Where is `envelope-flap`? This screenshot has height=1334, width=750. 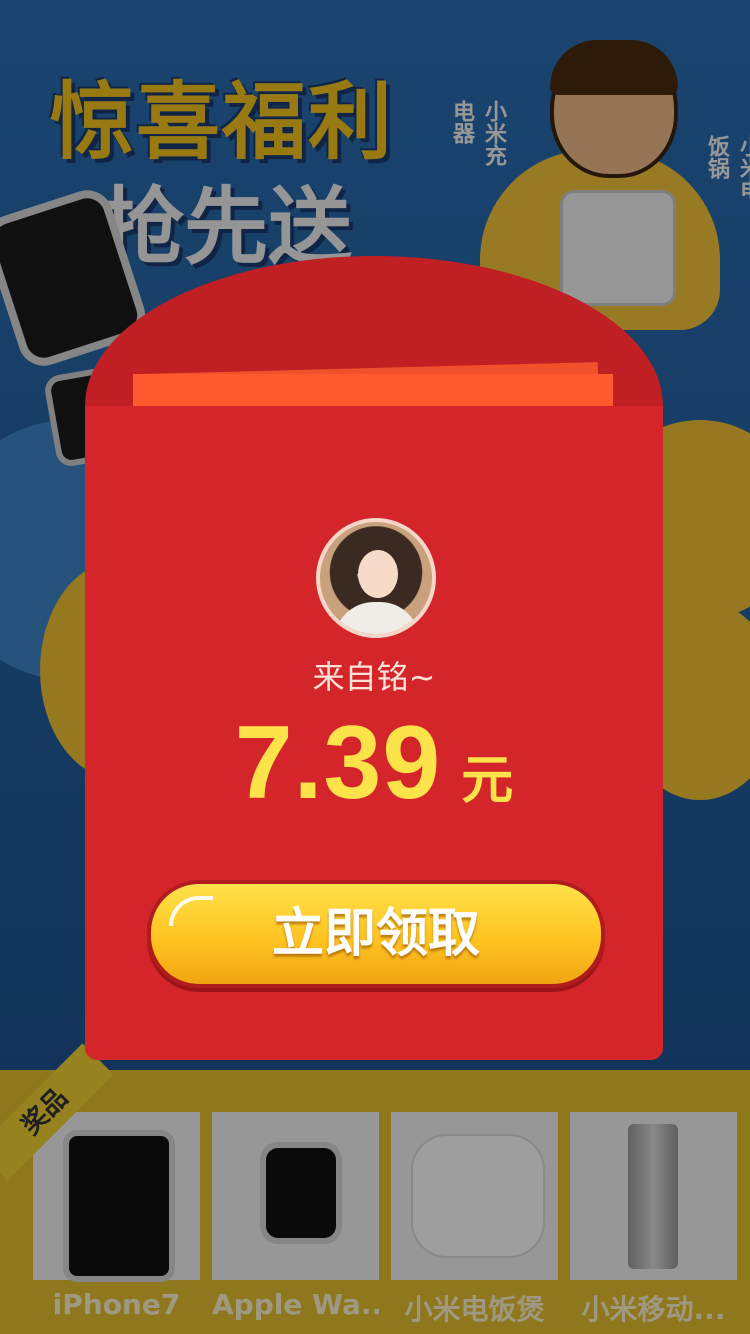
envelope-flap is located at coordinates (374, 451).